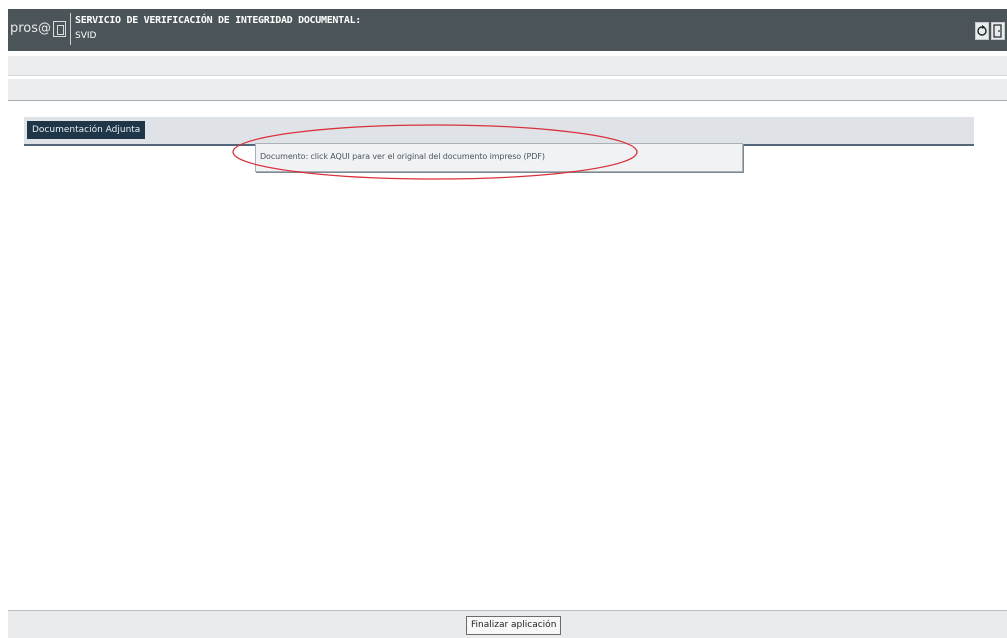  I want to click on exit-door-icon, so click(998, 31).